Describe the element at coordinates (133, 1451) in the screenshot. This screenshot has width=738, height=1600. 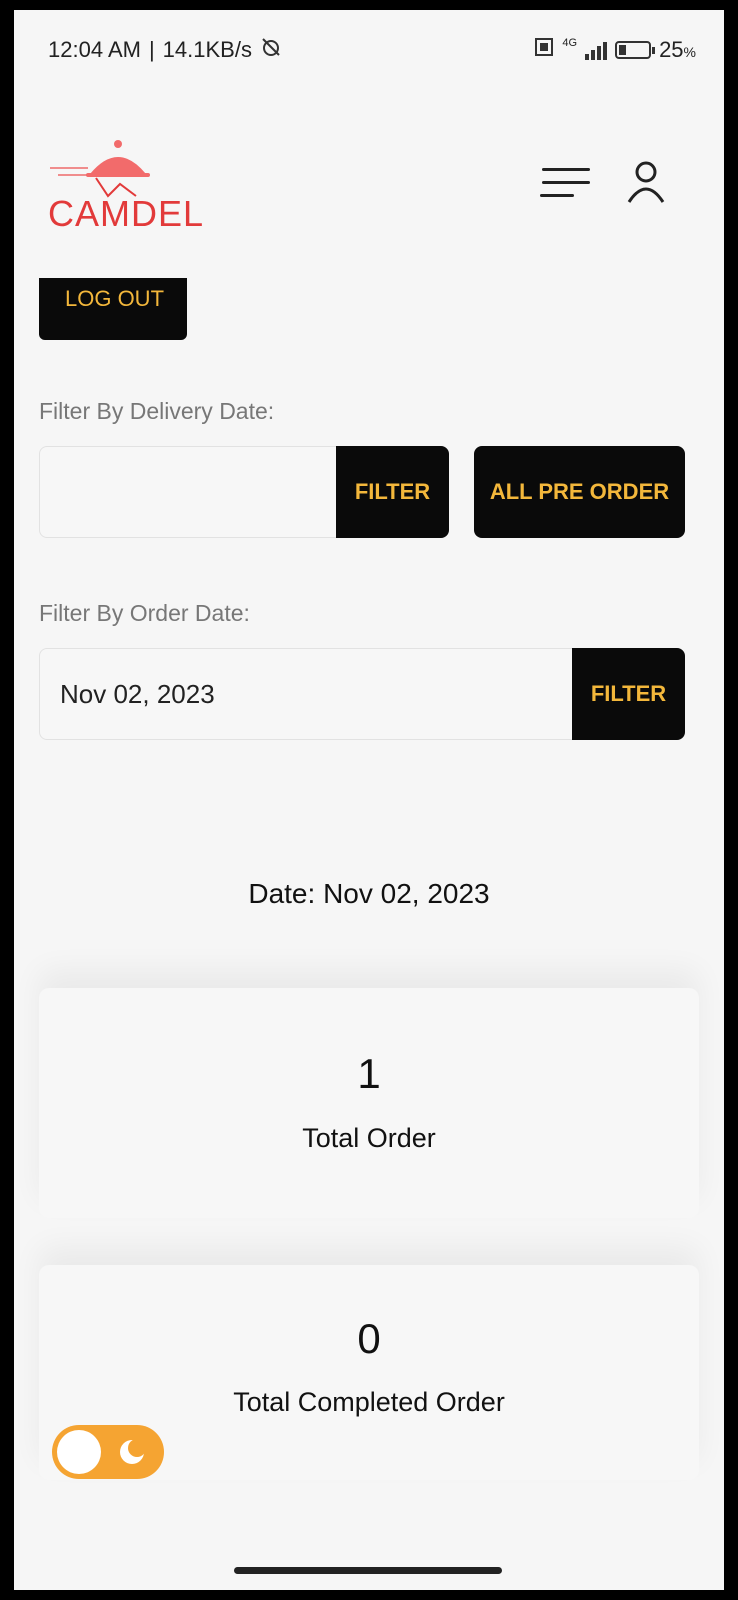
I see `moon-icon` at that location.